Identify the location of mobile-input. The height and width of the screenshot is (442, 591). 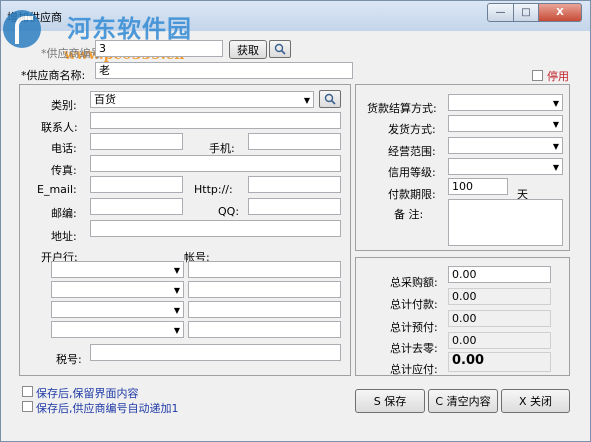
(294, 141).